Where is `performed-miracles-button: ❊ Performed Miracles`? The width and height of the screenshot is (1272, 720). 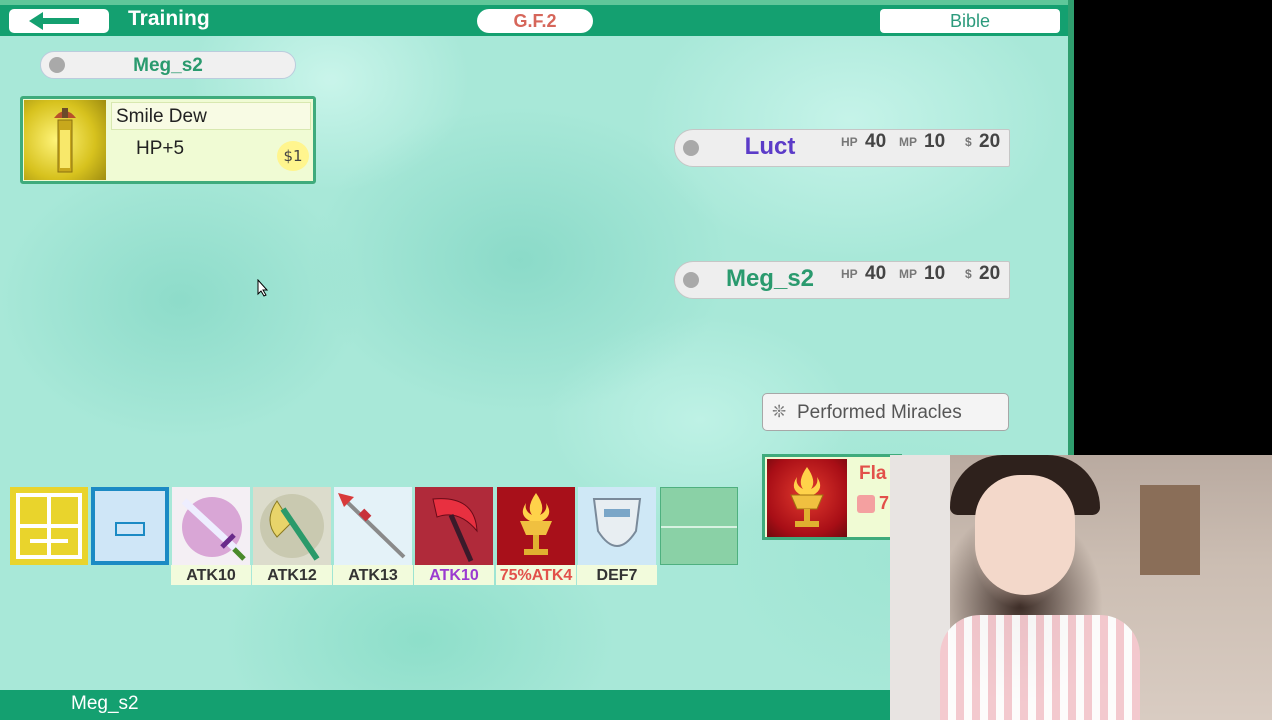
performed-miracles-button: ❊ Performed Miracles is located at coordinates (885, 412).